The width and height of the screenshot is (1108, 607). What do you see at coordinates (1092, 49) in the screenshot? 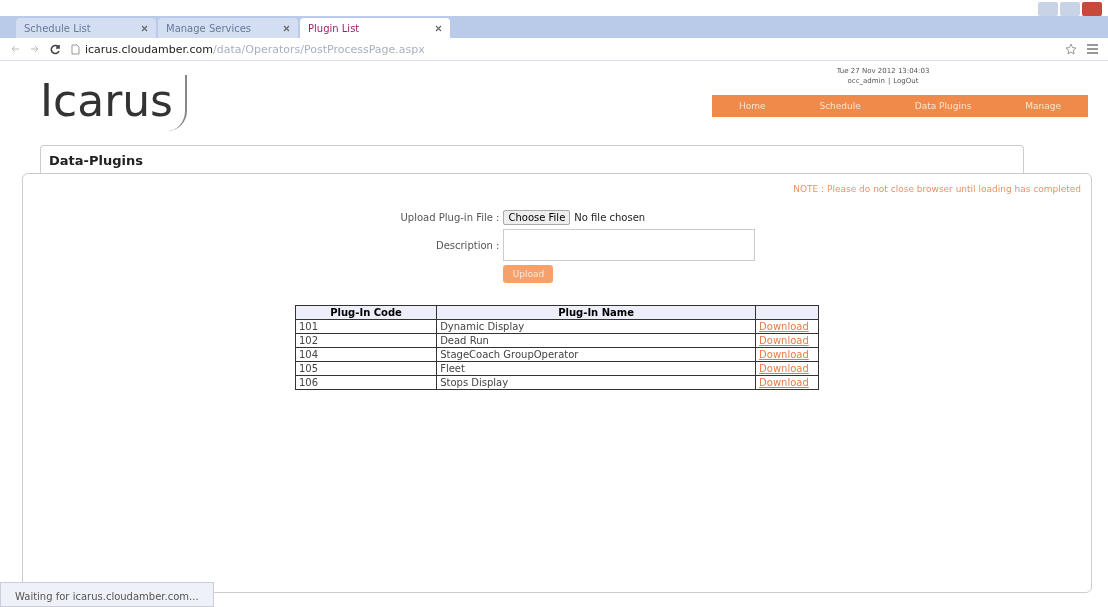
I see `menu-icon` at bounding box center [1092, 49].